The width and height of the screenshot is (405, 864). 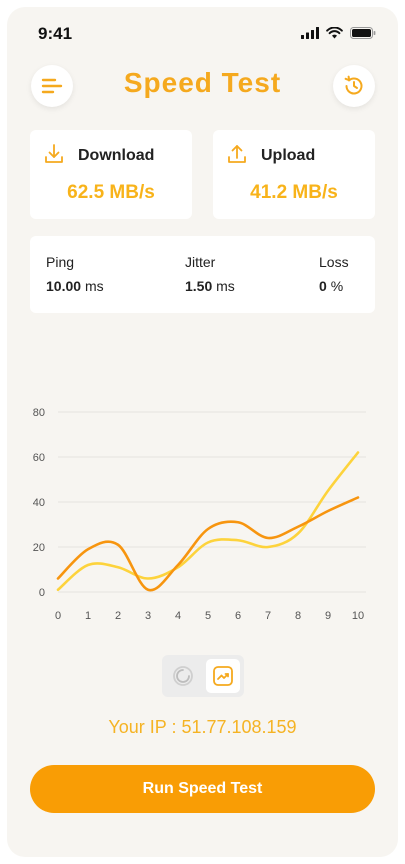 What do you see at coordinates (39, 413) in the screenshot?
I see `y-tick-label: 80` at bounding box center [39, 413].